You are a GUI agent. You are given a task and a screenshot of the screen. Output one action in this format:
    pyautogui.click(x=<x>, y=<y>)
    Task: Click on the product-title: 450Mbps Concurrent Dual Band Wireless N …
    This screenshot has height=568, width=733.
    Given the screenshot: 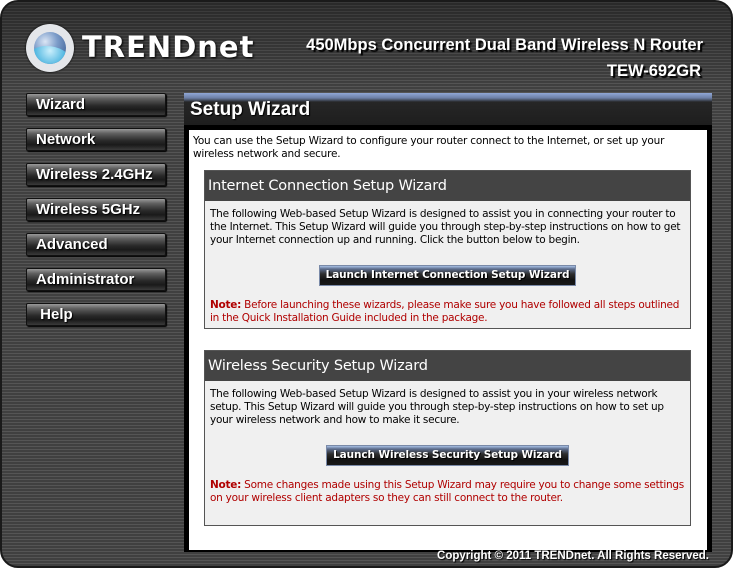 What is the action you would take?
    pyautogui.click(x=504, y=45)
    